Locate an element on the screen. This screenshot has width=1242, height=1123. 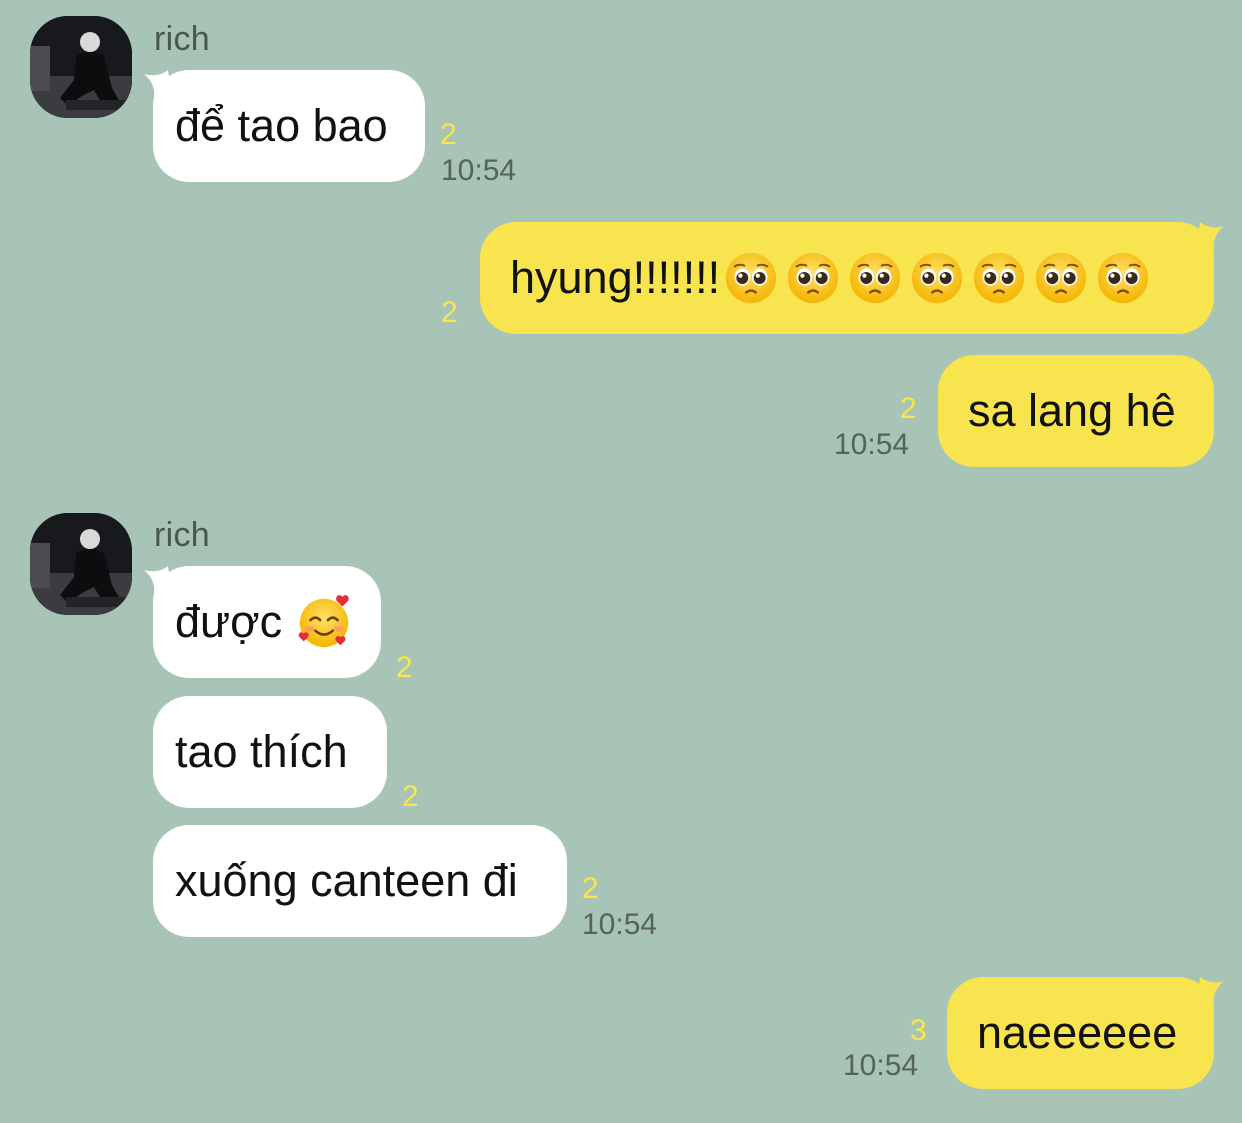
message-text: sa lang hê is located at coordinates (1072, 410).